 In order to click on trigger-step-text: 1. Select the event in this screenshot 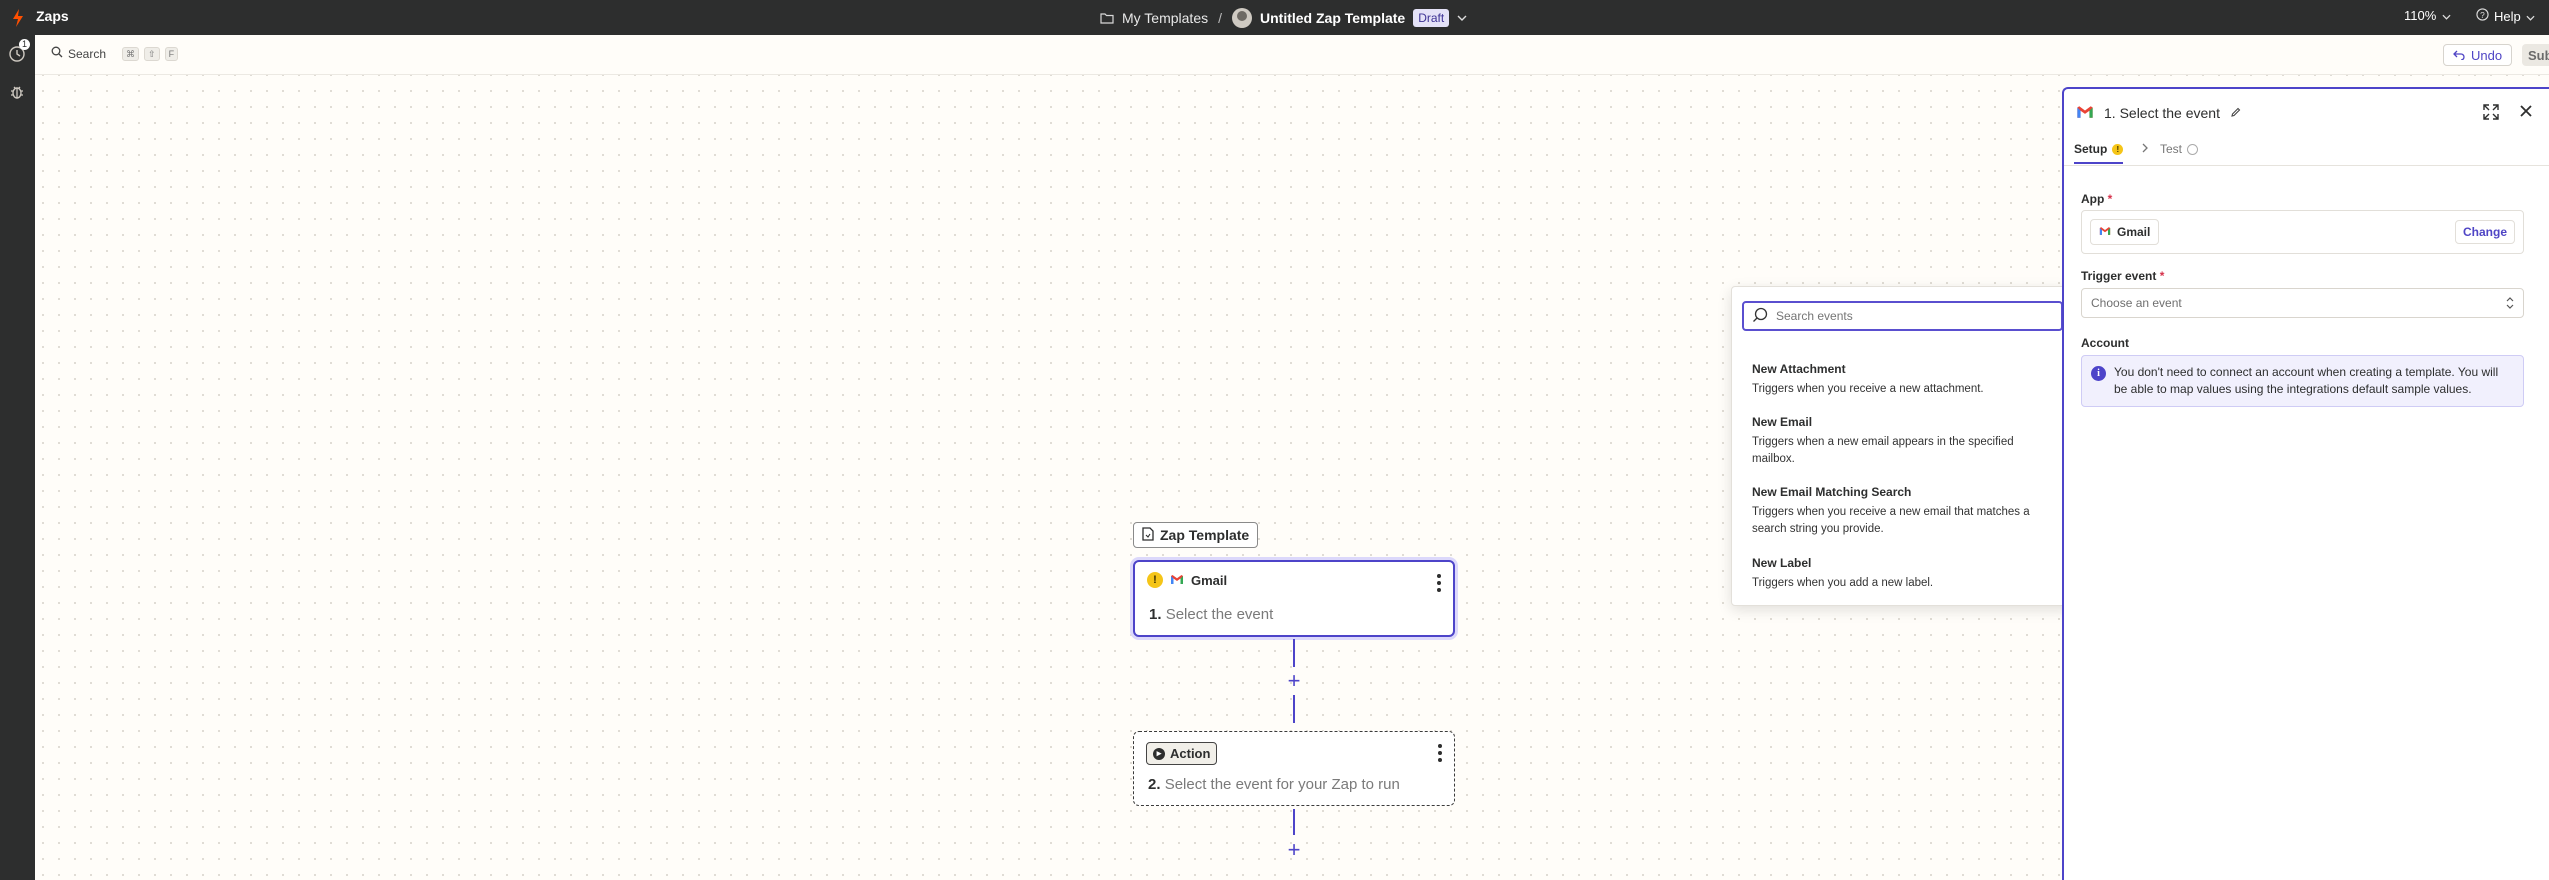, I will do `click(1211, 614)`.